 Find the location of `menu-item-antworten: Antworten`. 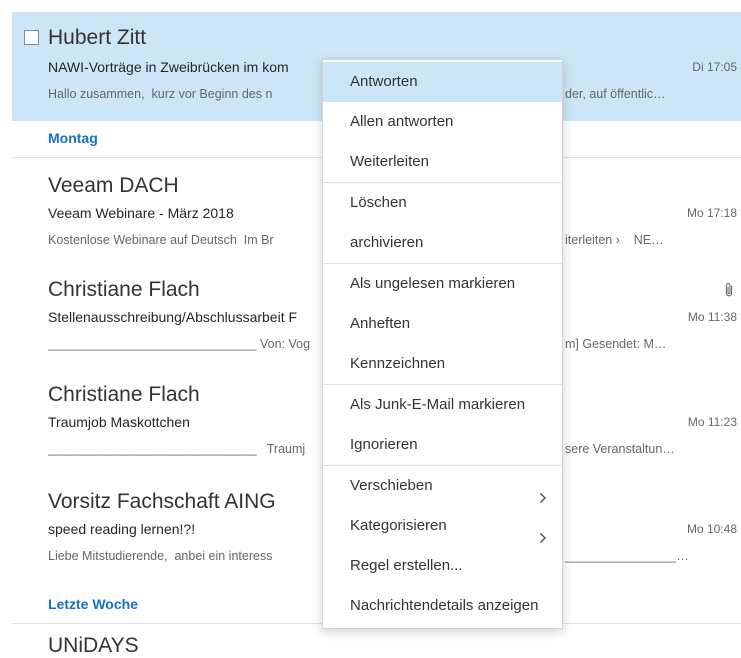

menu-item-antworten: Antworten is located at coordinates (442, 82).